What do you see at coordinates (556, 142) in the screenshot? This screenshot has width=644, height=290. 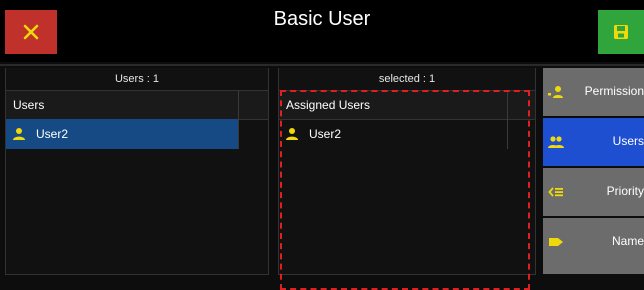 I see `users-group-icon` at bounding box center [556, 142].